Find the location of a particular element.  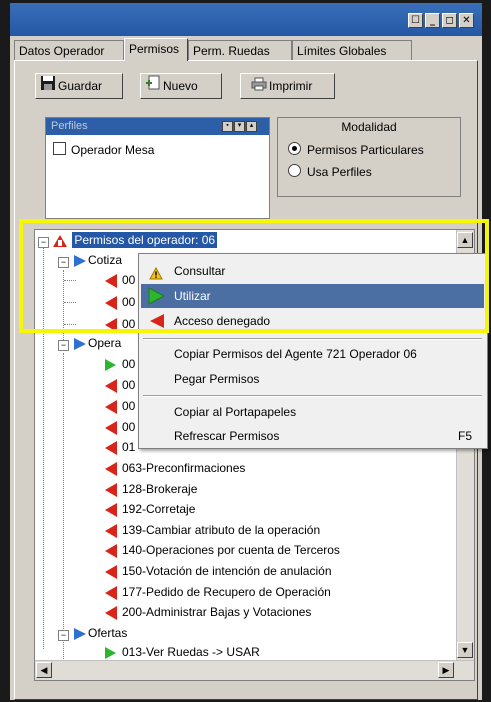

chevron-down-icon: ▾ is located at coordinates (239, 126).